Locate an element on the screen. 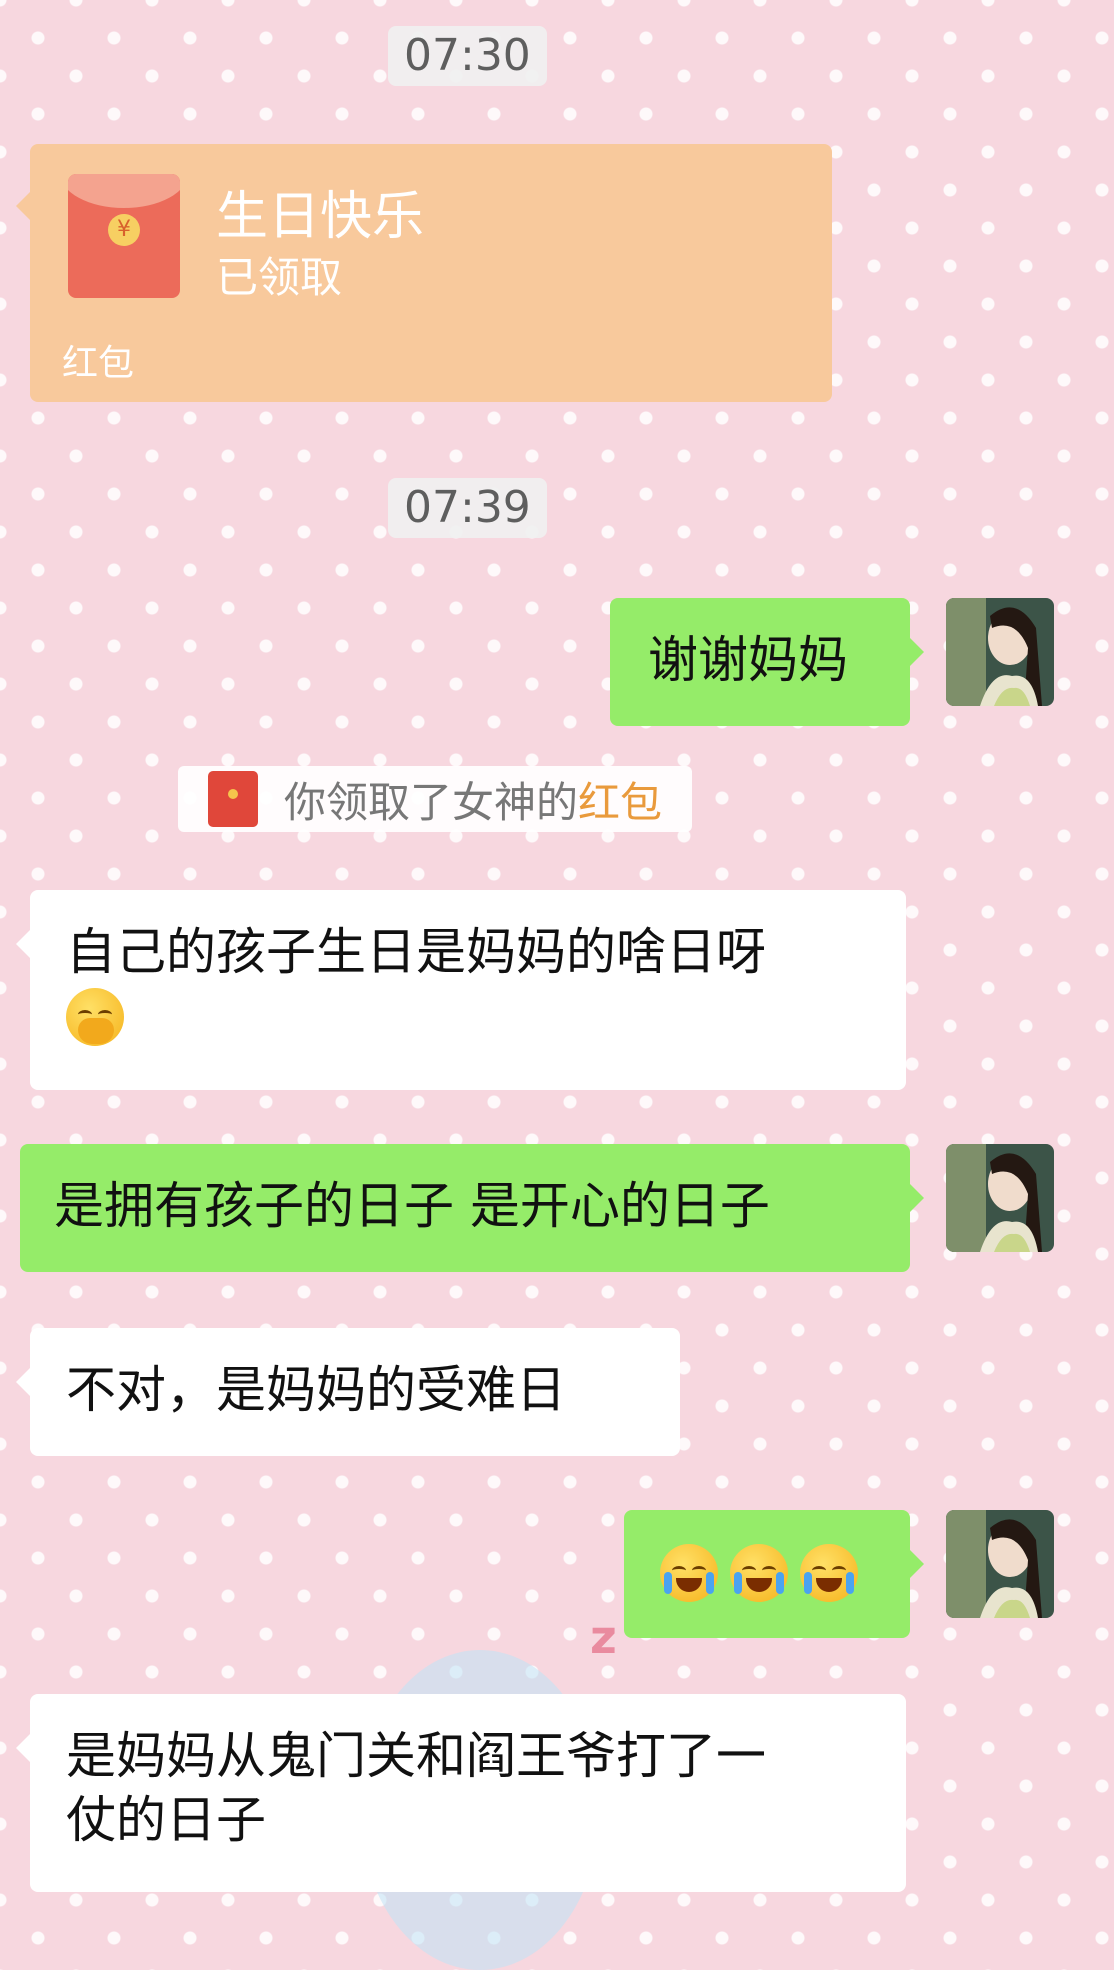 Image resolution: width=1114 pixels, height=1970 pixels. system-notice: 你领取了女神的 红包 is located at coordinates (435, 799).